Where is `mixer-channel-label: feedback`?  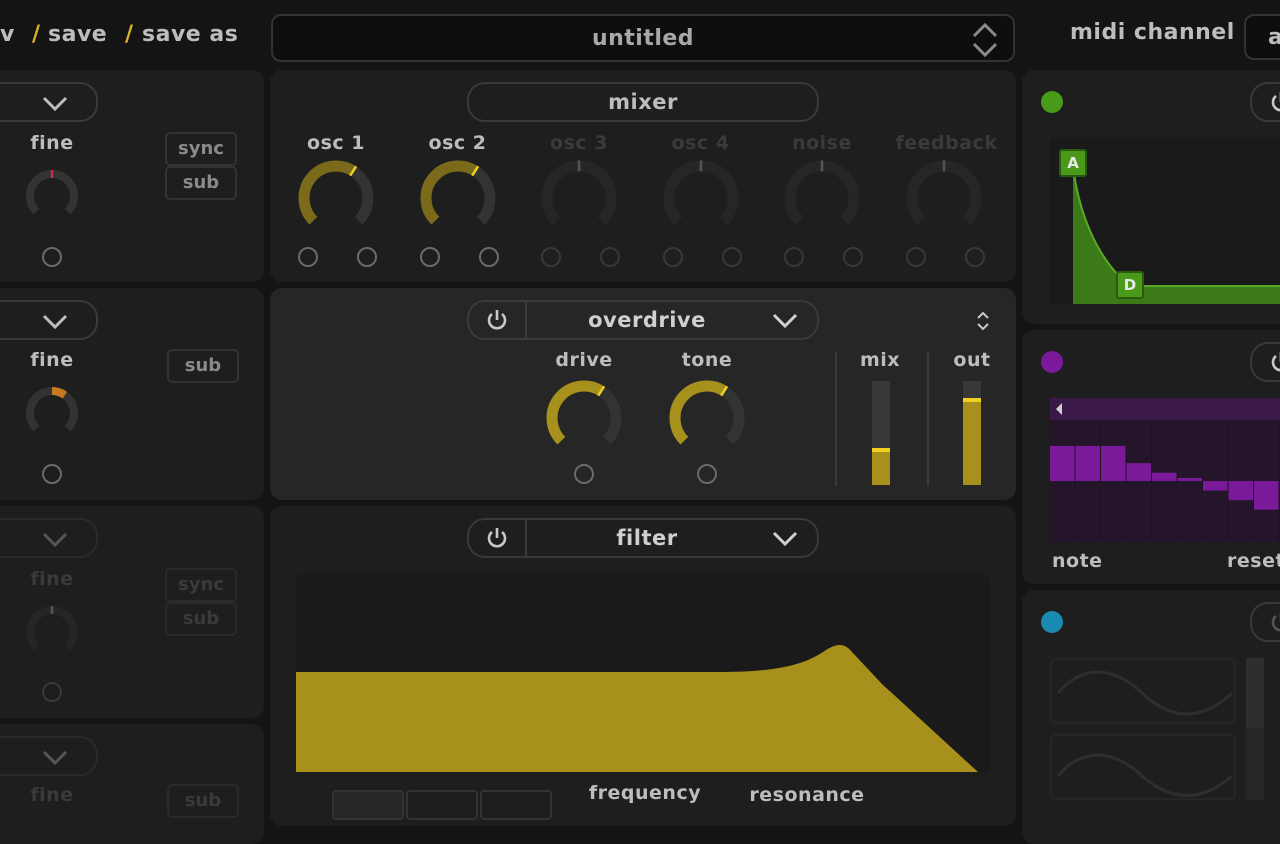
mixer-channel-label: feedback is located at coordinates (946, 143).